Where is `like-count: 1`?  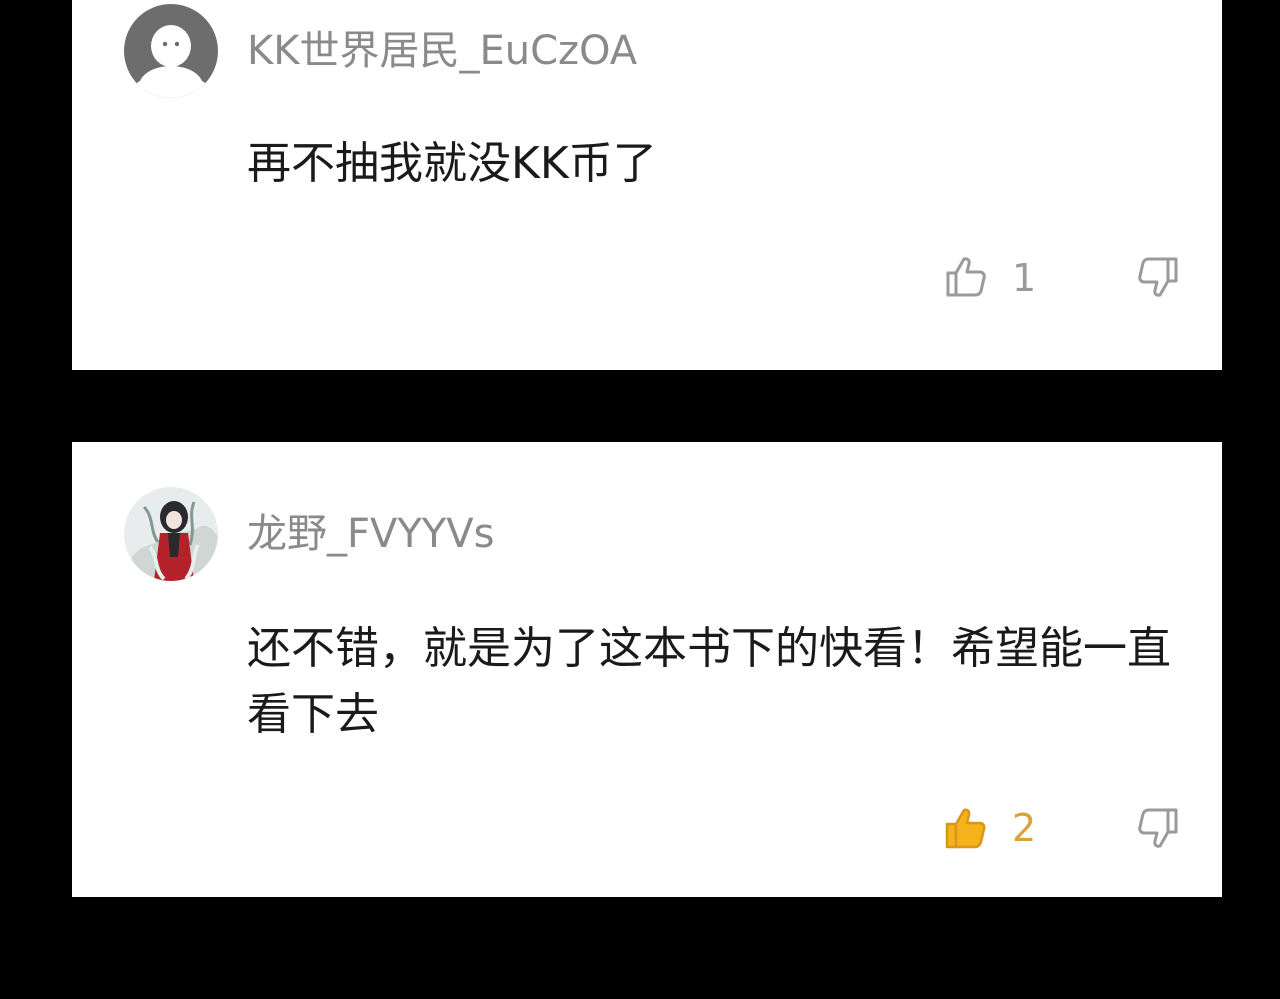
like-count: 1 is located at coordinates (1024, 278).